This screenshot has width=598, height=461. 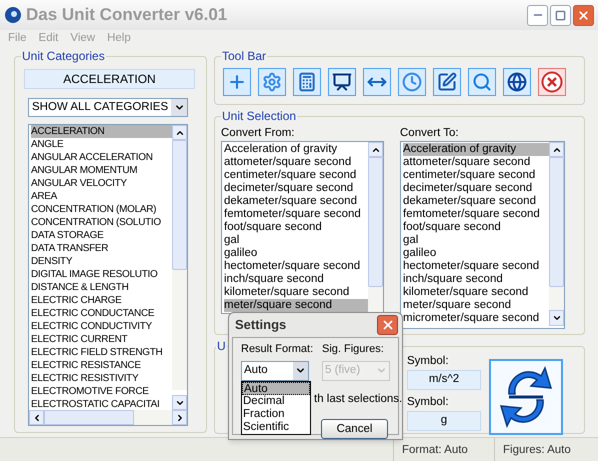 I want to click on swap-units-button, so click(x=526, y=397).